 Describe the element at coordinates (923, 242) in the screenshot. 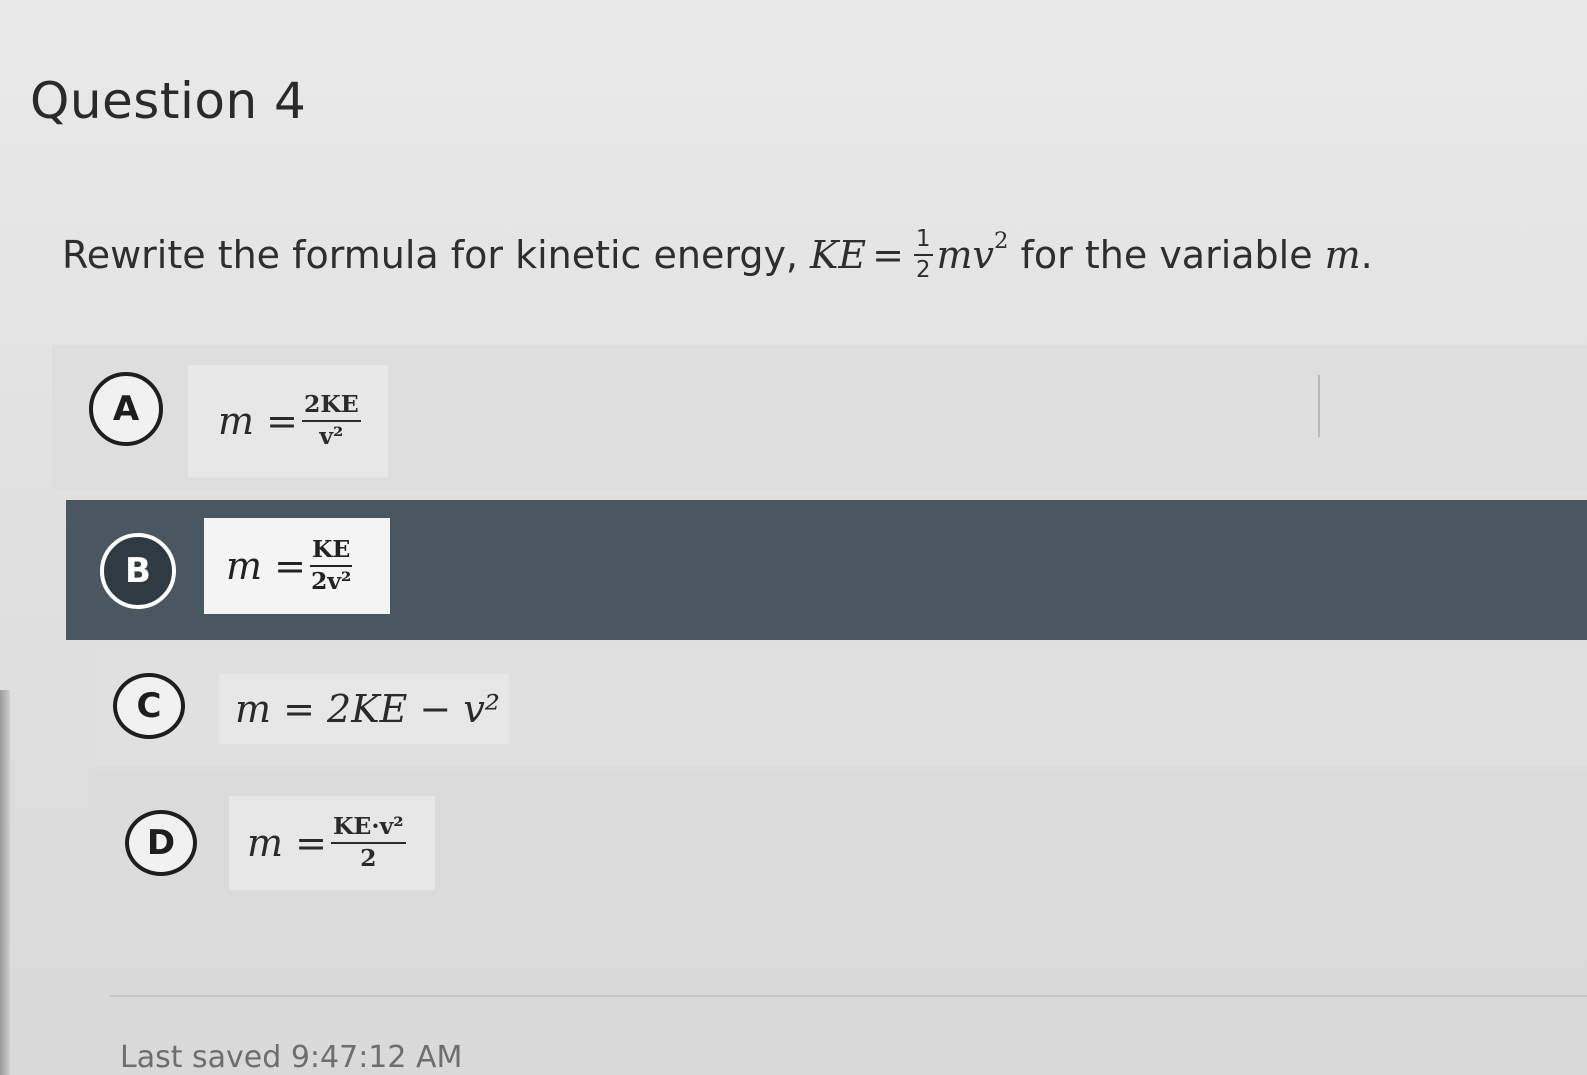

I see `fraction-numerator: 1` at that location.